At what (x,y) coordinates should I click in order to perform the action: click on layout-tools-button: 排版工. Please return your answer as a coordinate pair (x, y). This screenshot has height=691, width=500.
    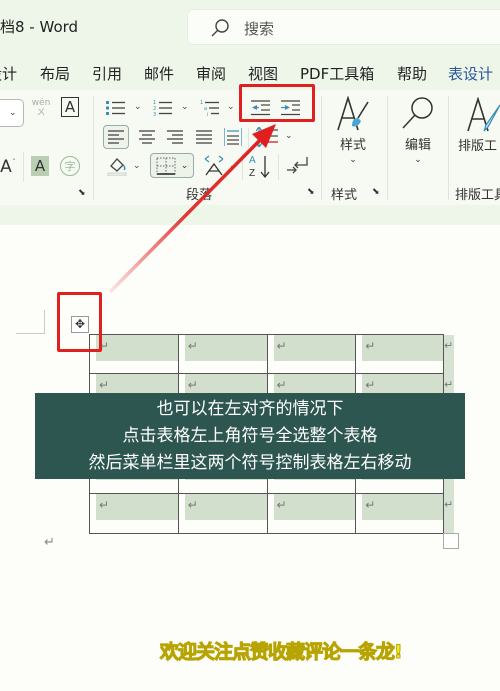
    Looking at the image, I should click on (479, 125).